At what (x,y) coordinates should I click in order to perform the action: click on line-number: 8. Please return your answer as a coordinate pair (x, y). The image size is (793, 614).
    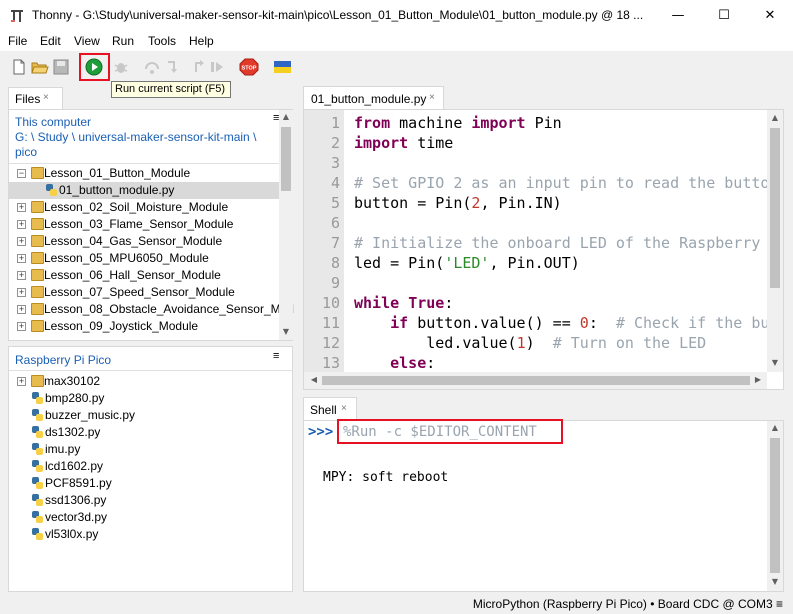
    Looking at the image, I should click on (335, 263).